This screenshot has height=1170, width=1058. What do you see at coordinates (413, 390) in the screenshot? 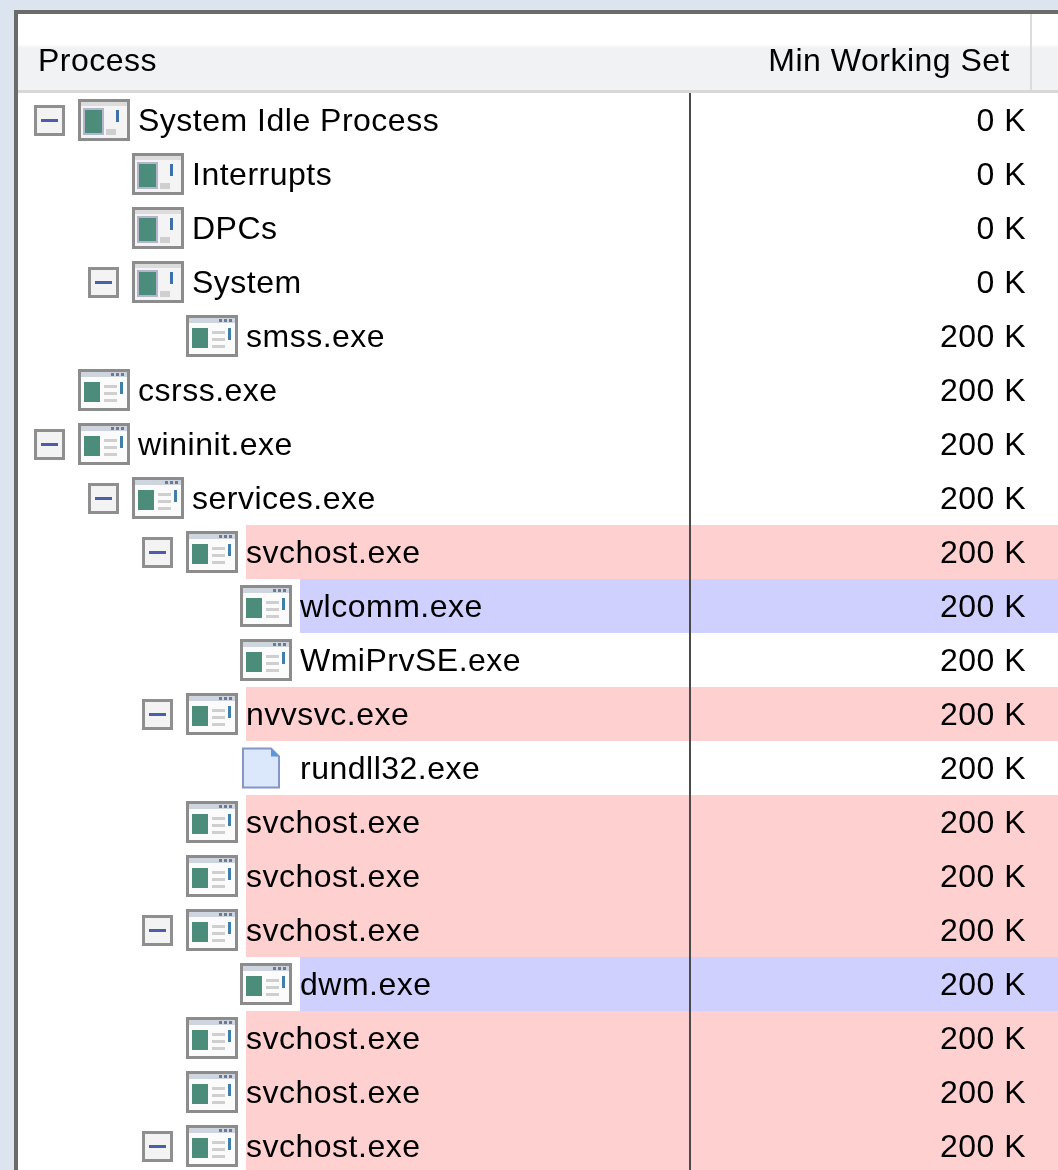
I see `process-name: csrss.exe` at bounding box center [413, 390].